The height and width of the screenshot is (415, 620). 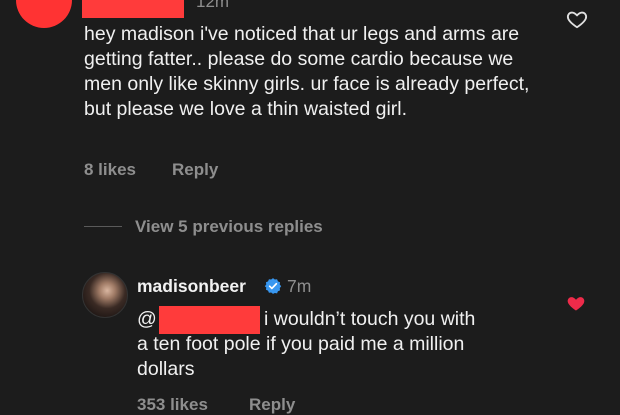 I want to click on reply-text-line-3: dollars, so click(x=166, y=369).